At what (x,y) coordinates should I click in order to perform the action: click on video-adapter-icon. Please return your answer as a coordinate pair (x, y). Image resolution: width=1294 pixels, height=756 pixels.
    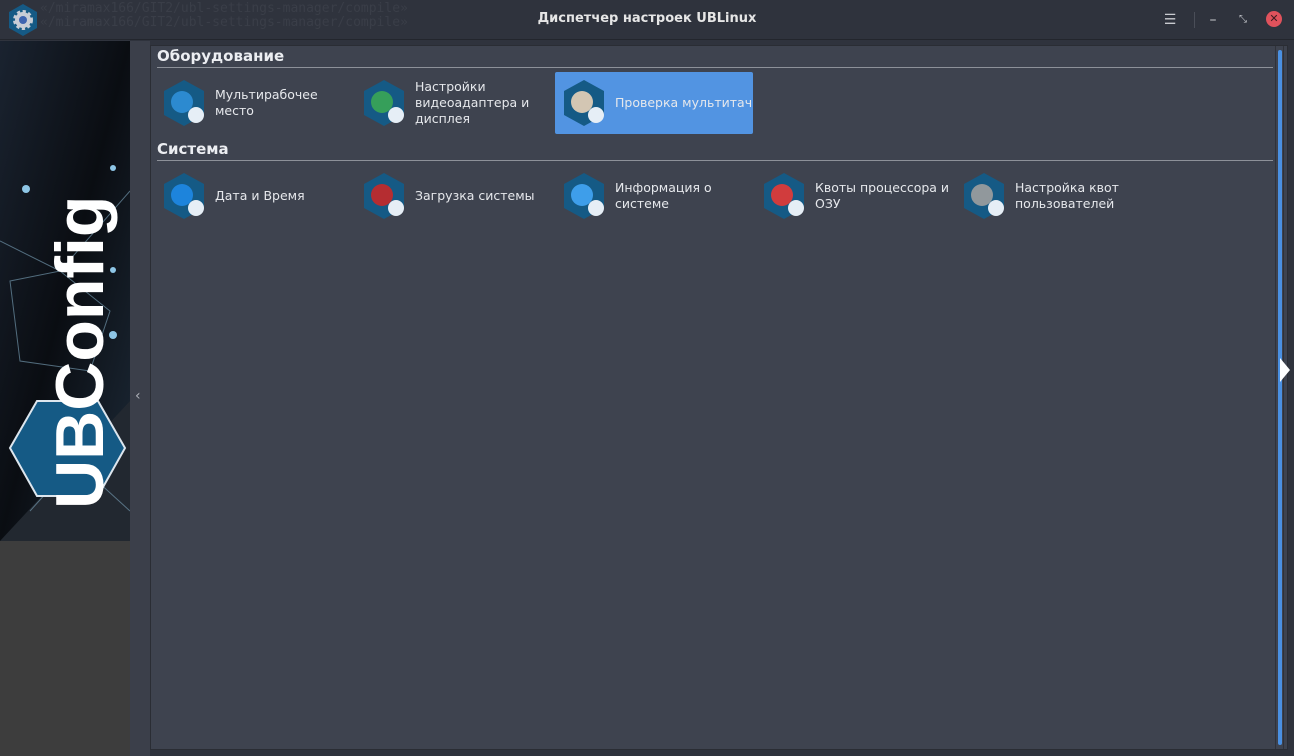
    Looking at the image, I should click on (384, 103).